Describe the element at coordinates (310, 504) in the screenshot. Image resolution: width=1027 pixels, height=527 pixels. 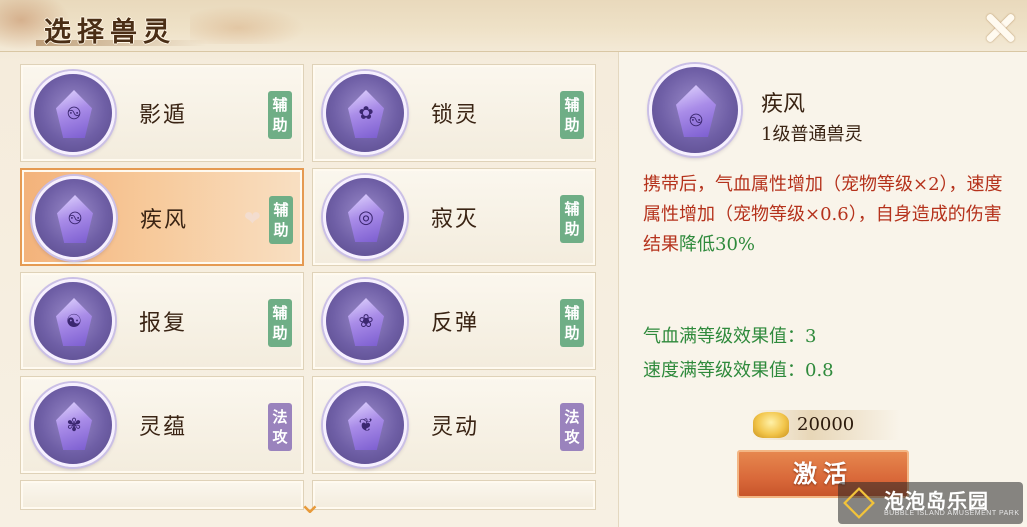
I see `scroll-down-icon: ⌄` at that location.